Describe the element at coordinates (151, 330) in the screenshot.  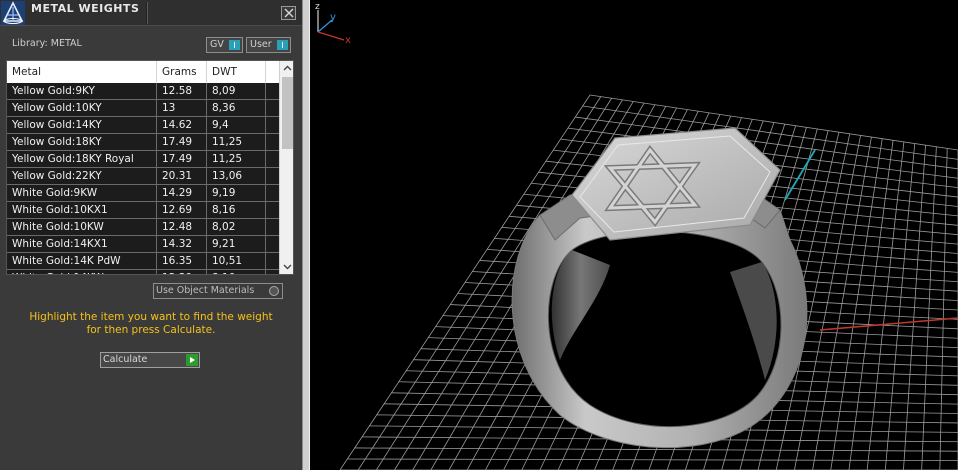
I see `instruction-line-2: for then press Calculate.` at that location.